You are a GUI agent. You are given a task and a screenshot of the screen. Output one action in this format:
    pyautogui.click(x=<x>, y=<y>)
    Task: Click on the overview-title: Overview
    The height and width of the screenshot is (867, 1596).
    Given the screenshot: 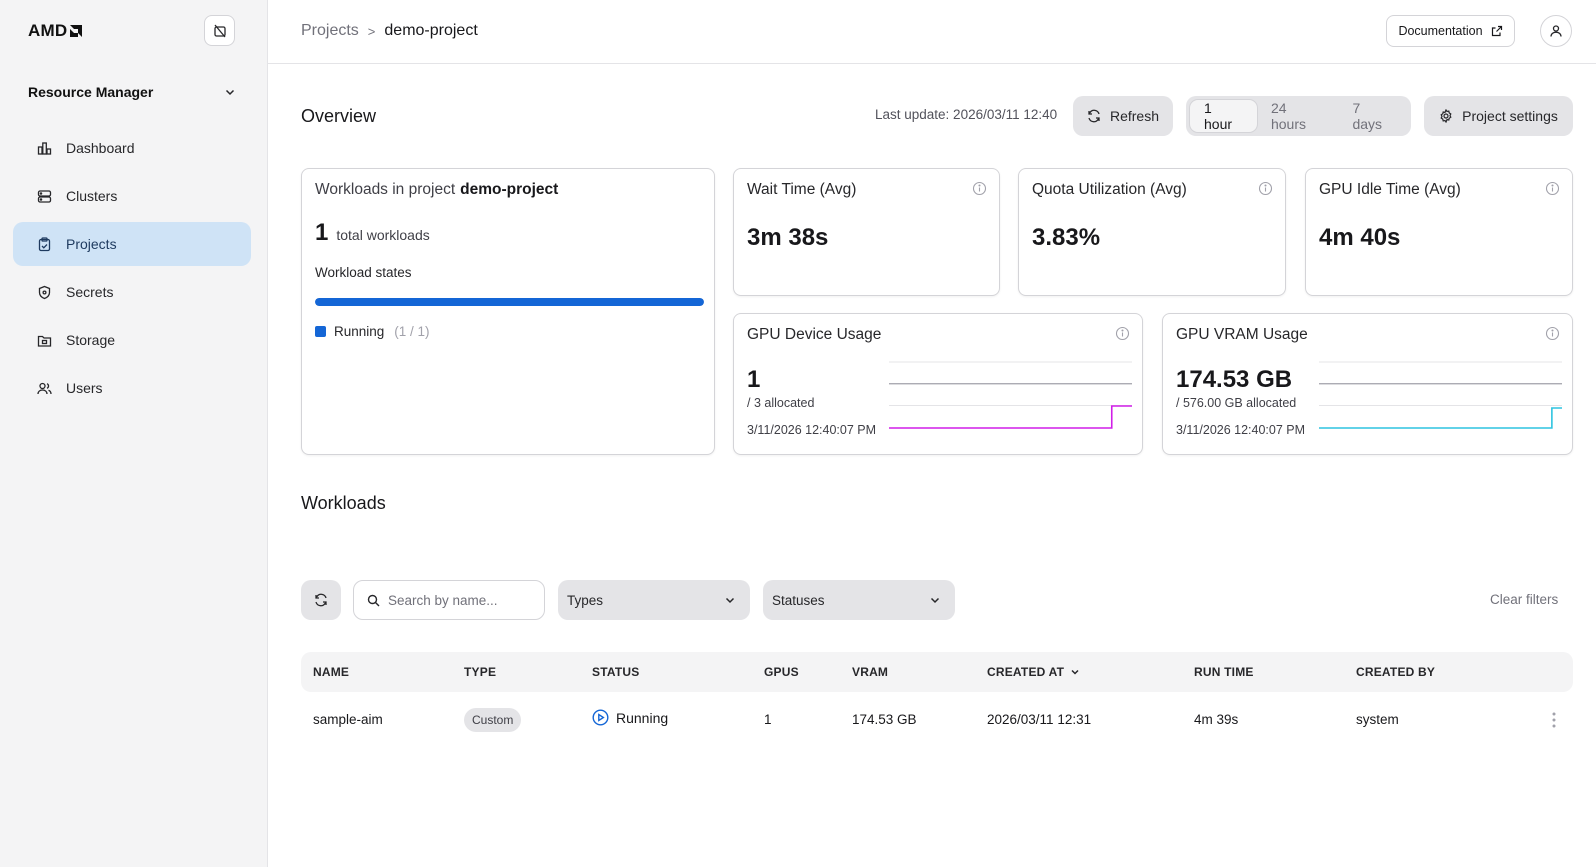 What is the action you would take?
    pyautogui.click(x=339, y=116)
    